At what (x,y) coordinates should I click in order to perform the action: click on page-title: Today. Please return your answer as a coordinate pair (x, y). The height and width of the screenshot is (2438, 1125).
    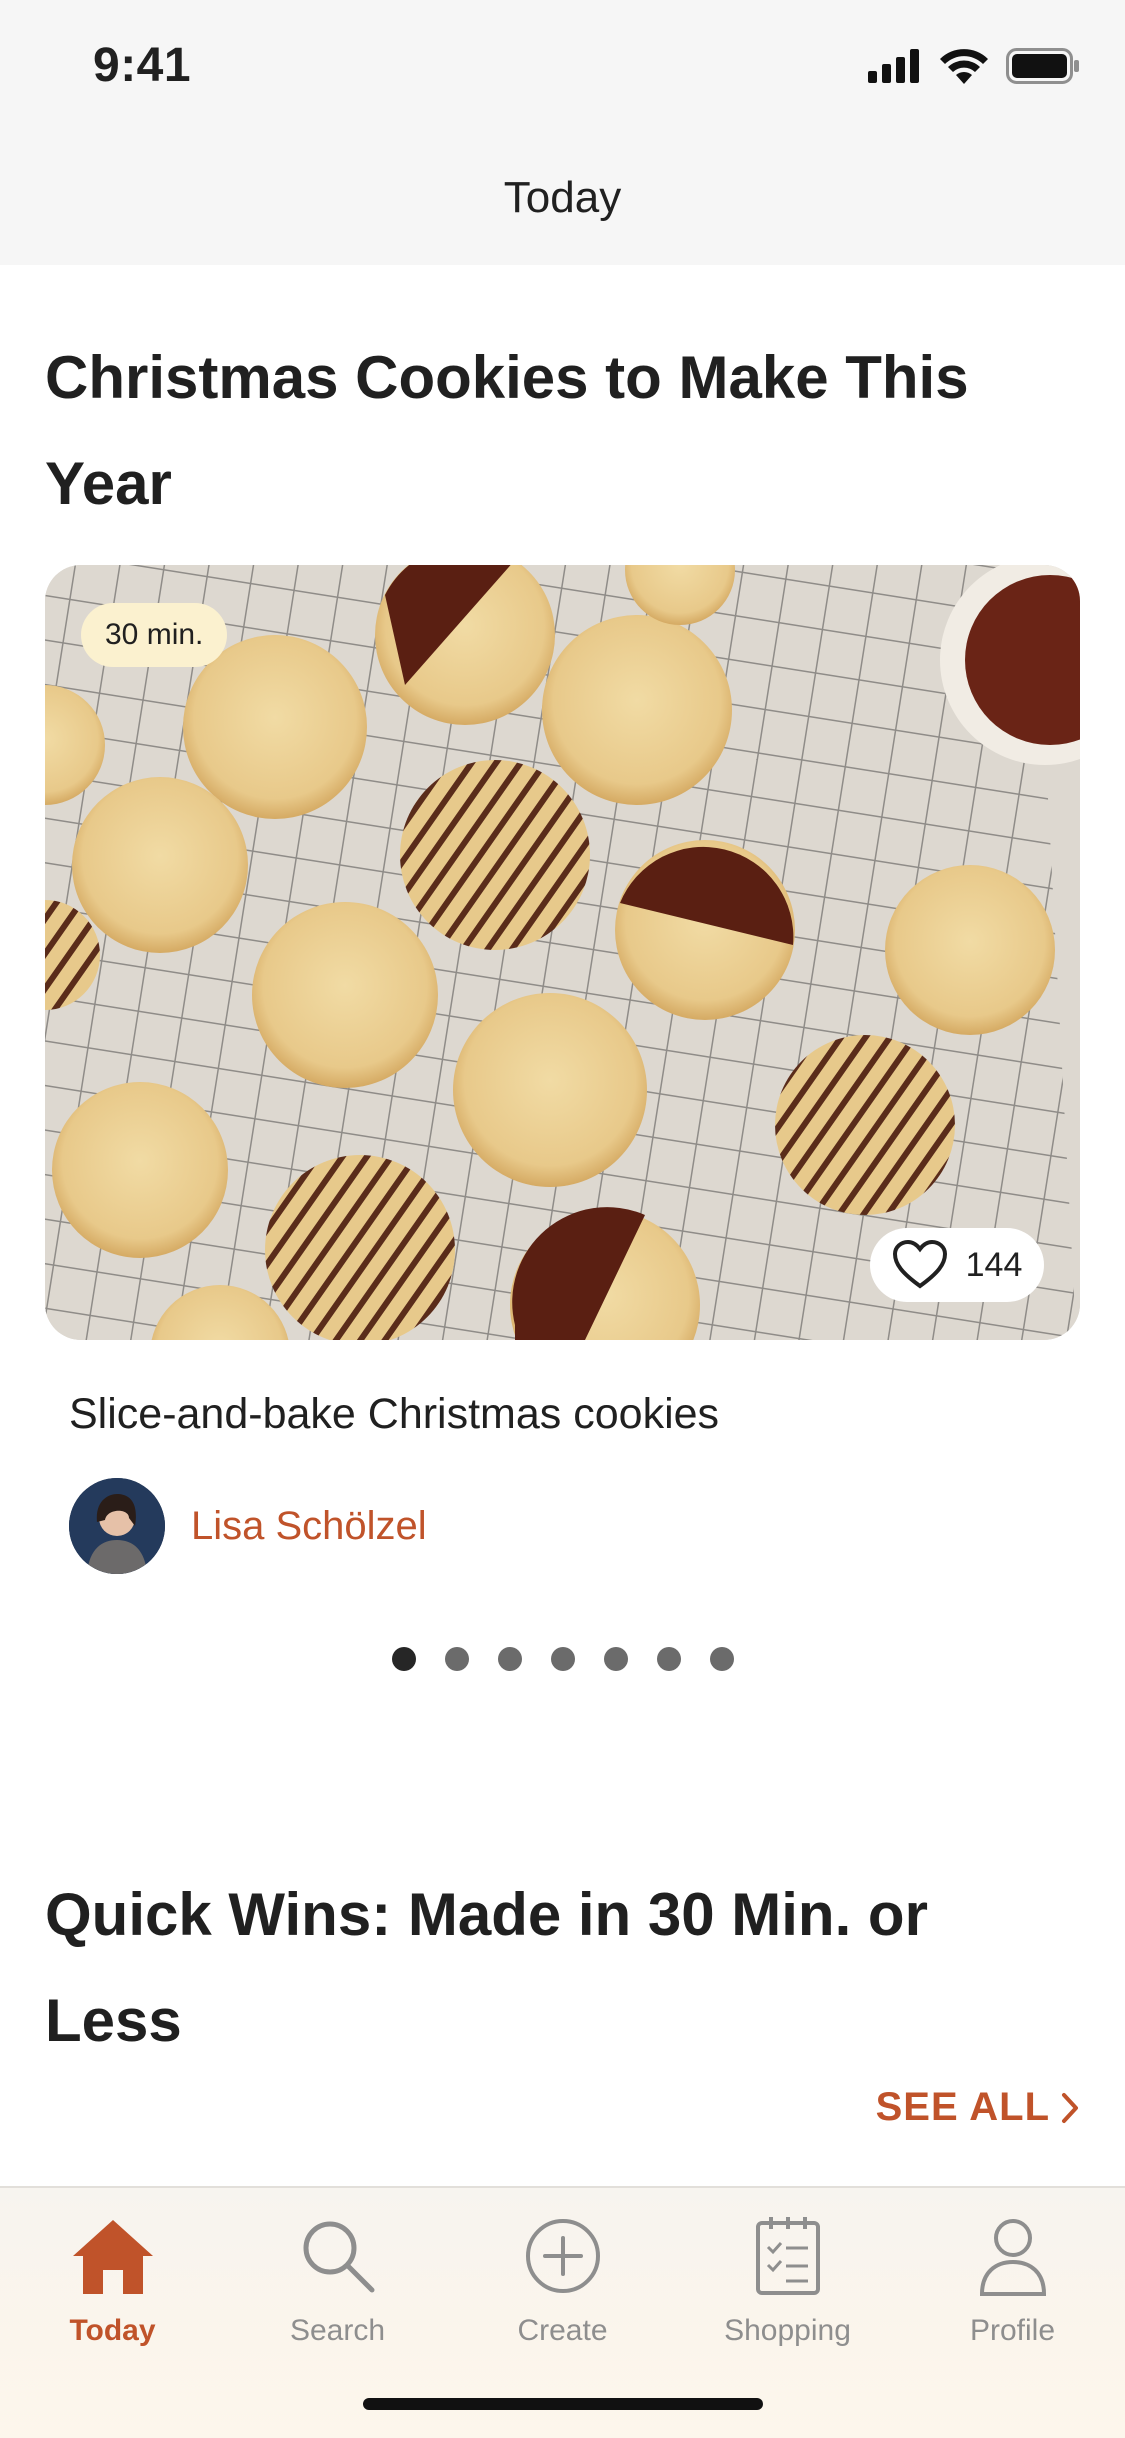
    Looking at the image, I should click on (562, 197).